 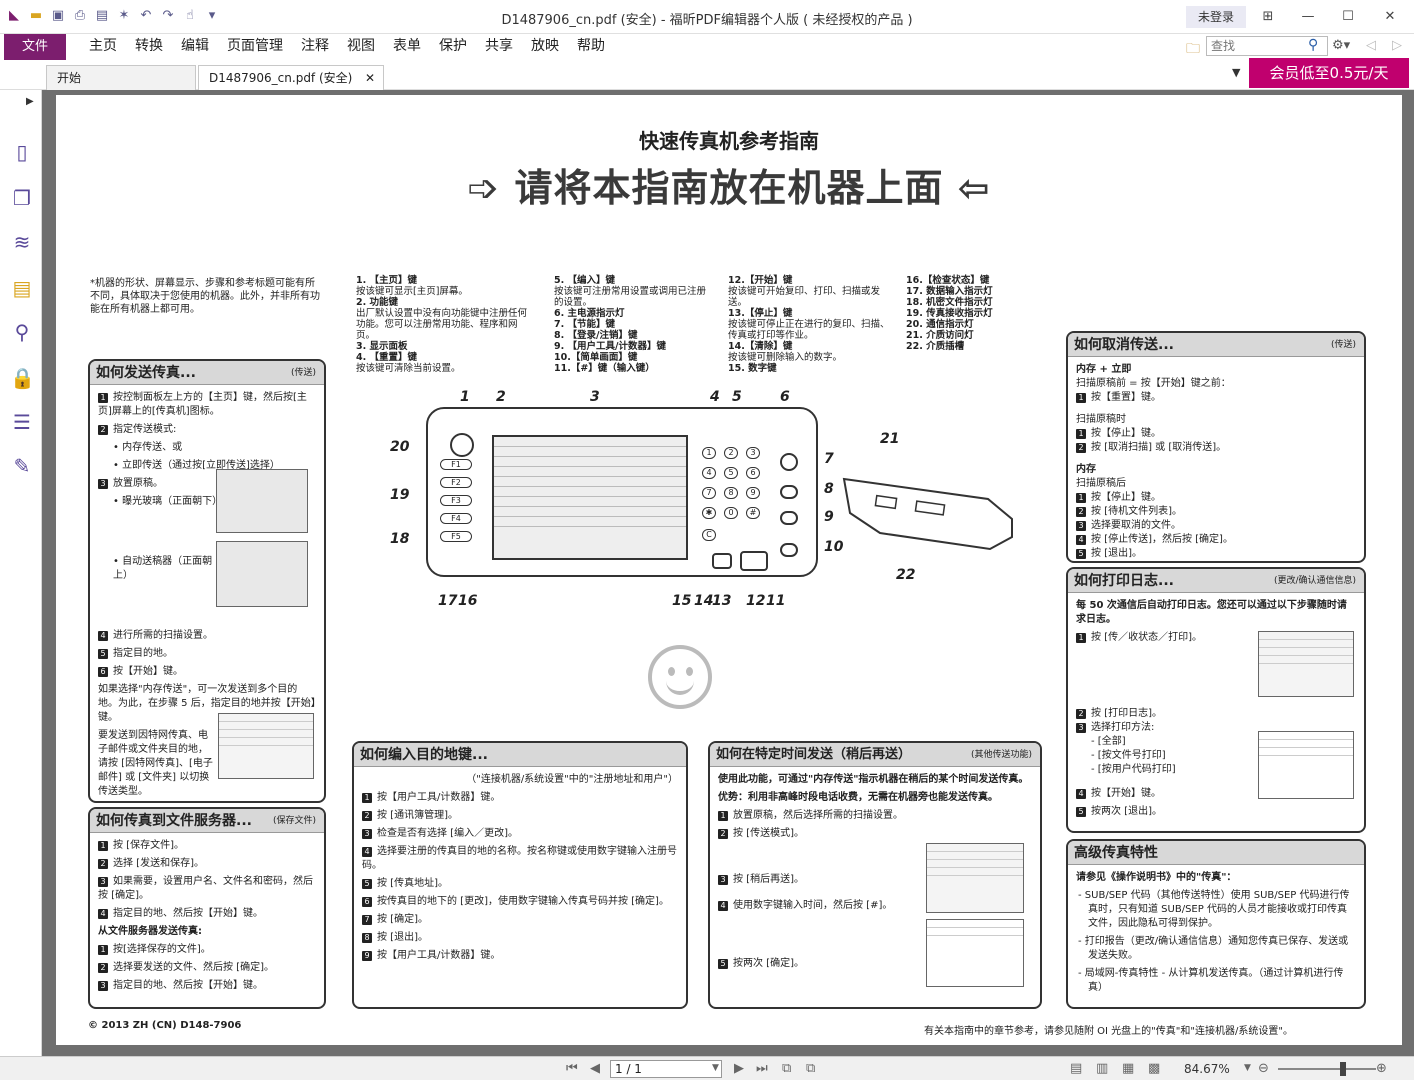 What do you see at coordinates (281, 78) in the screenshot?
I see `tab-label: D1487906_cn.pdf (安全)` at bounding box center [281, 78].